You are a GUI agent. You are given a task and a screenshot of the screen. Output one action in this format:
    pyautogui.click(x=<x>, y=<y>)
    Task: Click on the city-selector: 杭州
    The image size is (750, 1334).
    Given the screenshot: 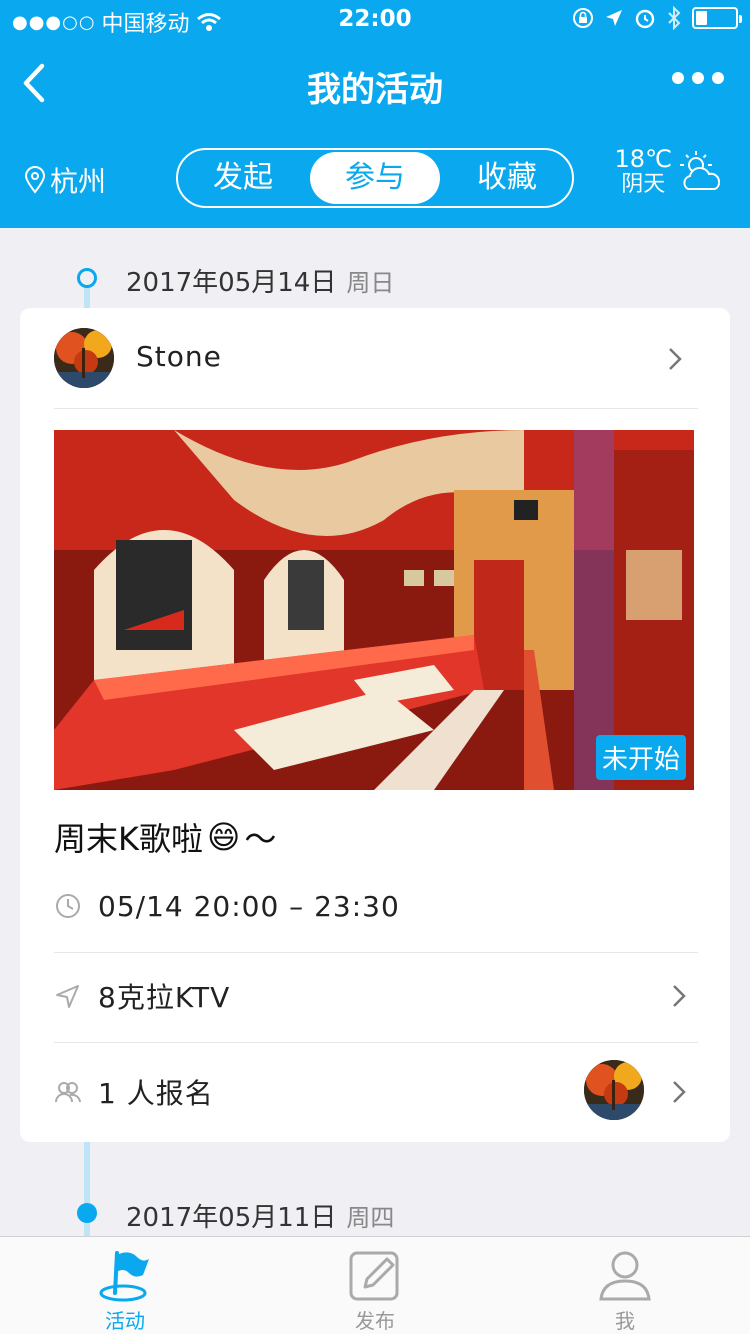 What is the action you would take?
    pyautogui.click(x=65, y=180)
    